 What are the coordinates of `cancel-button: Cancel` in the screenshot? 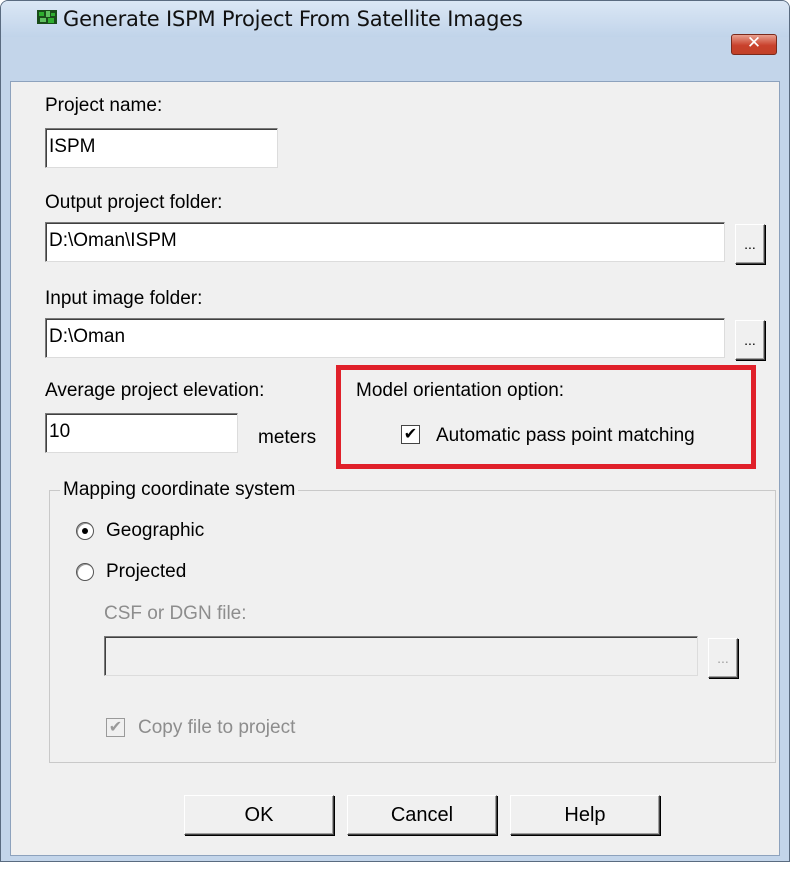 It's located at (422, 815).